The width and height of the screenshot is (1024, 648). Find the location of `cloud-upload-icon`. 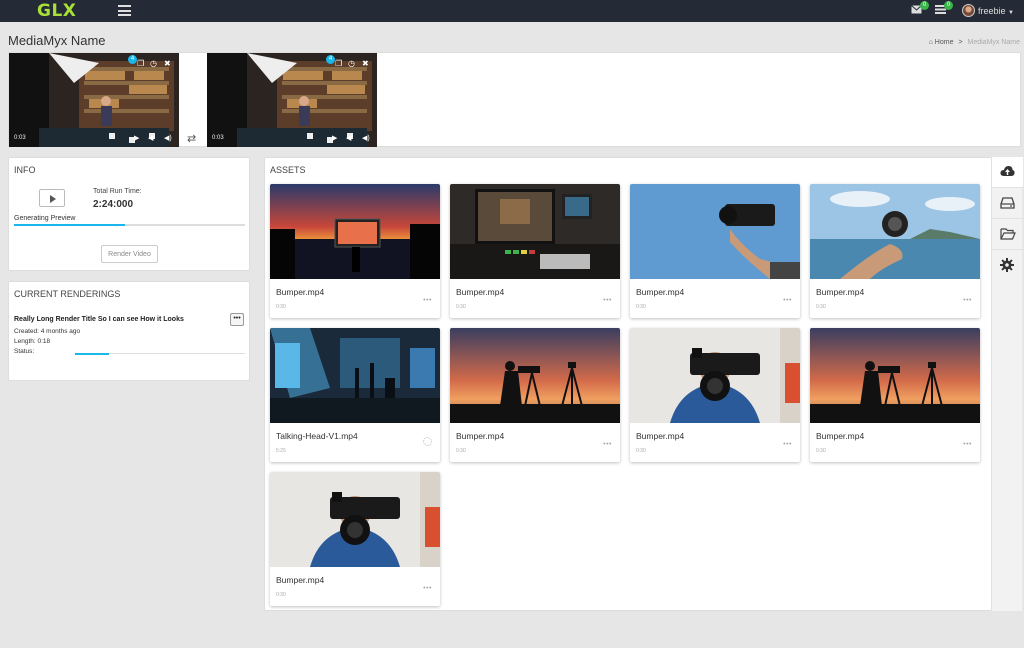

cloud-upload-icon is located at coordinates (1007, 171).